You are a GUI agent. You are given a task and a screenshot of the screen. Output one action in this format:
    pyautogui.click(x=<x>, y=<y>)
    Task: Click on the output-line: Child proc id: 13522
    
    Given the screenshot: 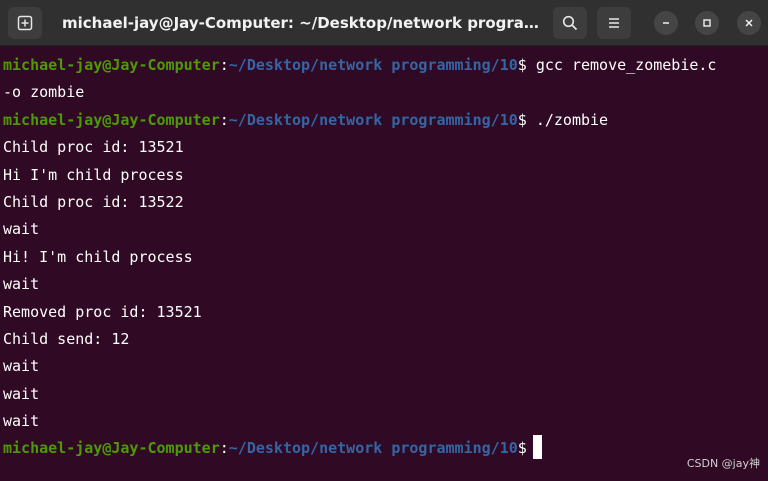 What is the action you would take?
    pyautogui.click(x=93, y=201)
    